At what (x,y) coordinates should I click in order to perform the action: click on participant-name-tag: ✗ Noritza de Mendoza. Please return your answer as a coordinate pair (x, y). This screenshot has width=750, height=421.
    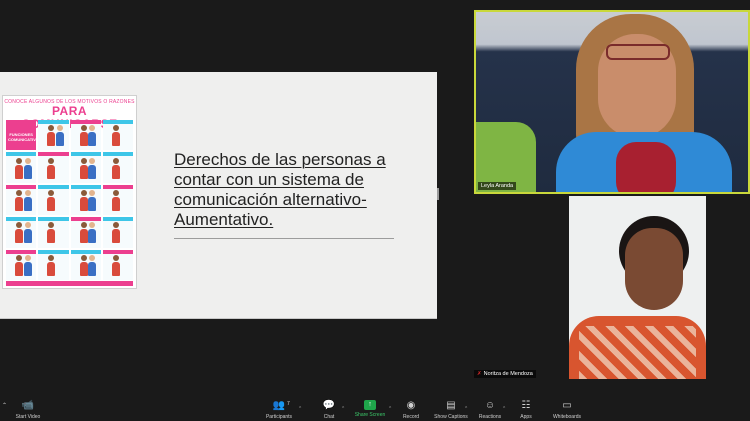
    Looking at the image, I should click on (505, 374).